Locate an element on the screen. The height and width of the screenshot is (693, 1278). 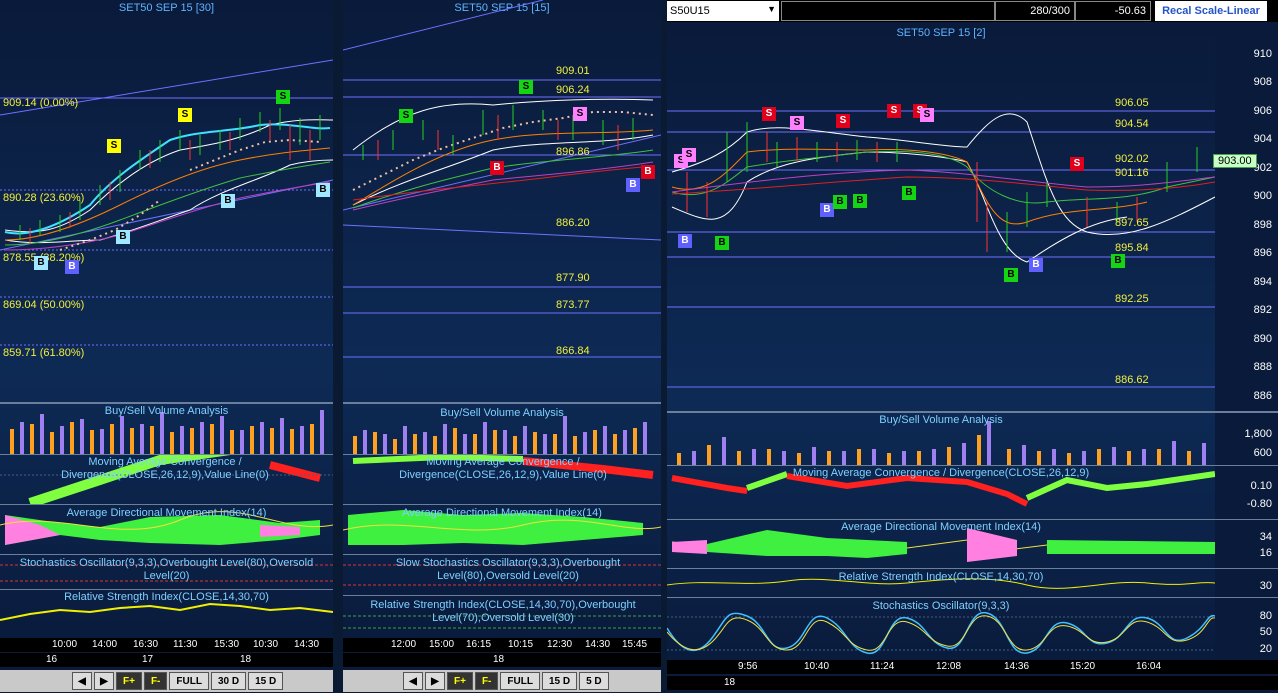
value-field: -50.63 is located at coordinates (1113, 11).